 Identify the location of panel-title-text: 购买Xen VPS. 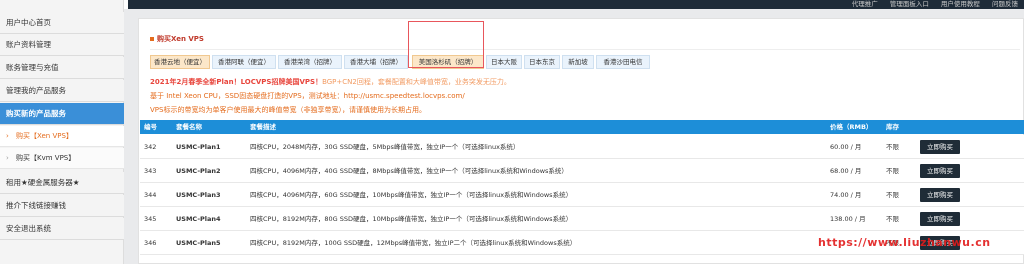
(180, 39).